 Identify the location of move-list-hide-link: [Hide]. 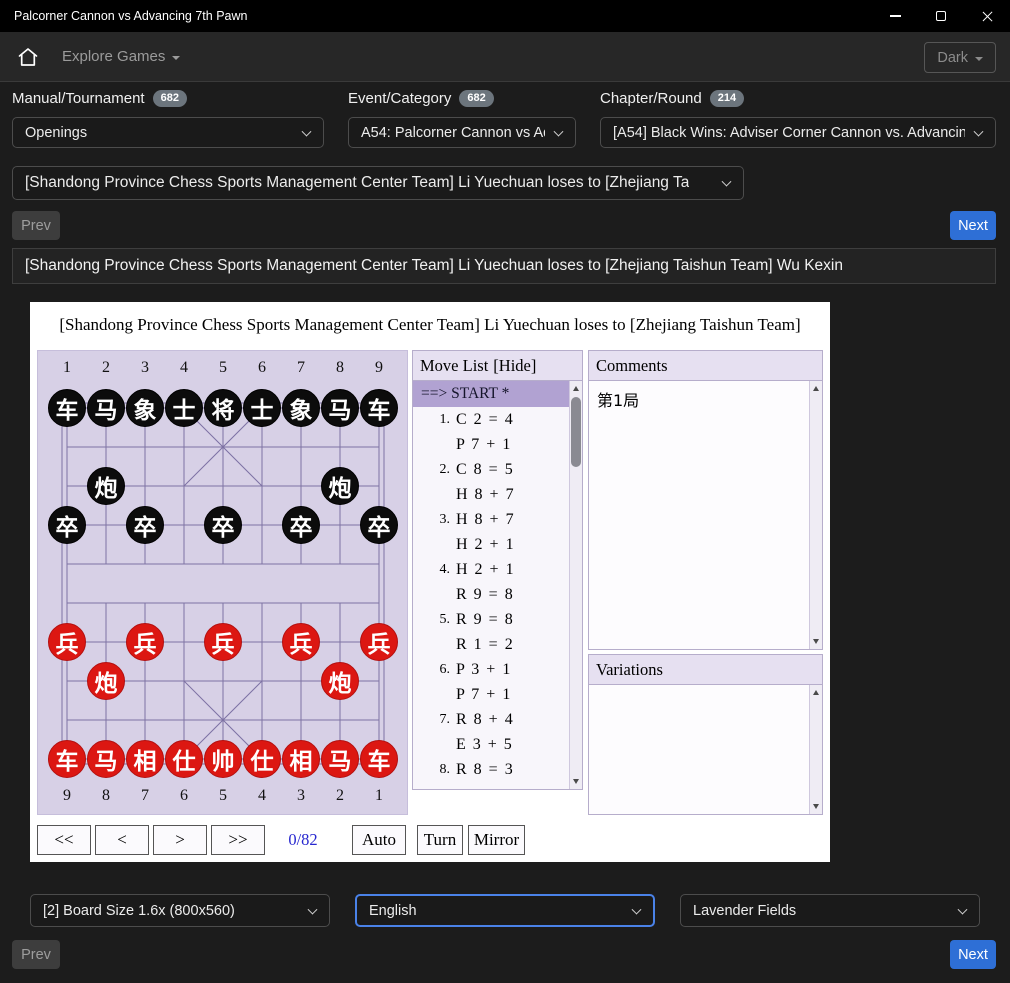
(514, 366).